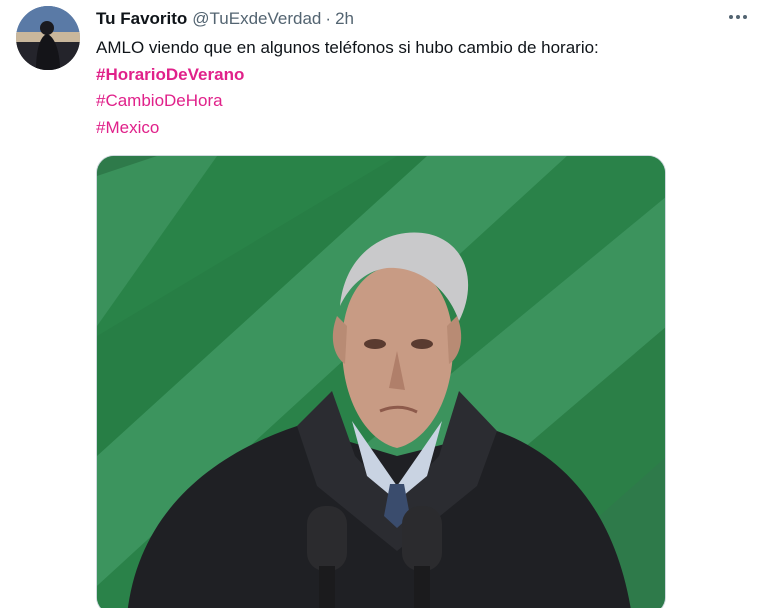 The image size is (768, 608). What do you see at coordinates (141, 19) in the screenshot?
I see `display-name: Tu Favorito` at bounding box center [141, 19].